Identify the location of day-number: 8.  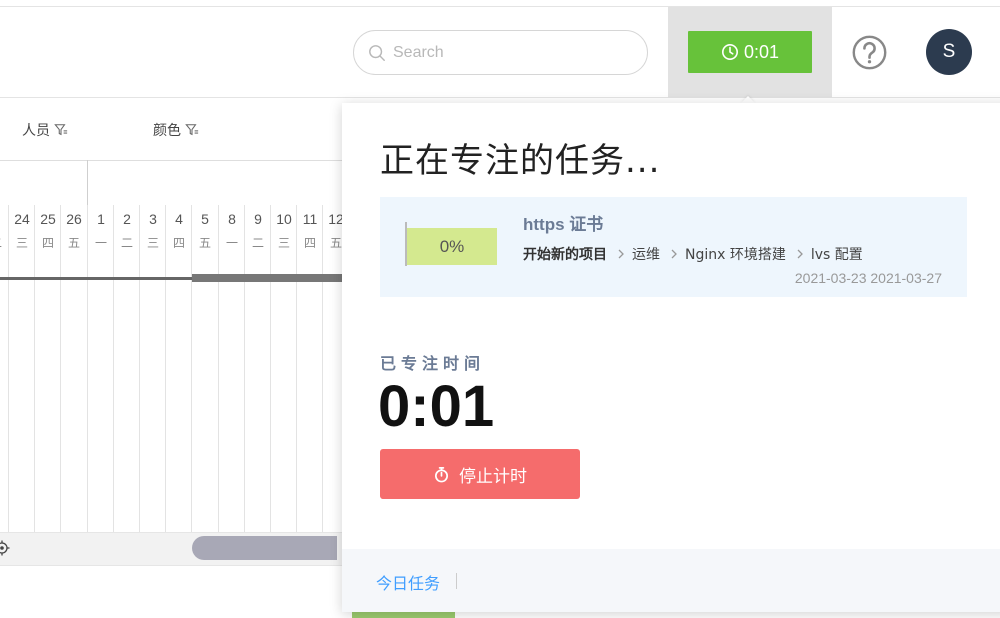
(232, 219).